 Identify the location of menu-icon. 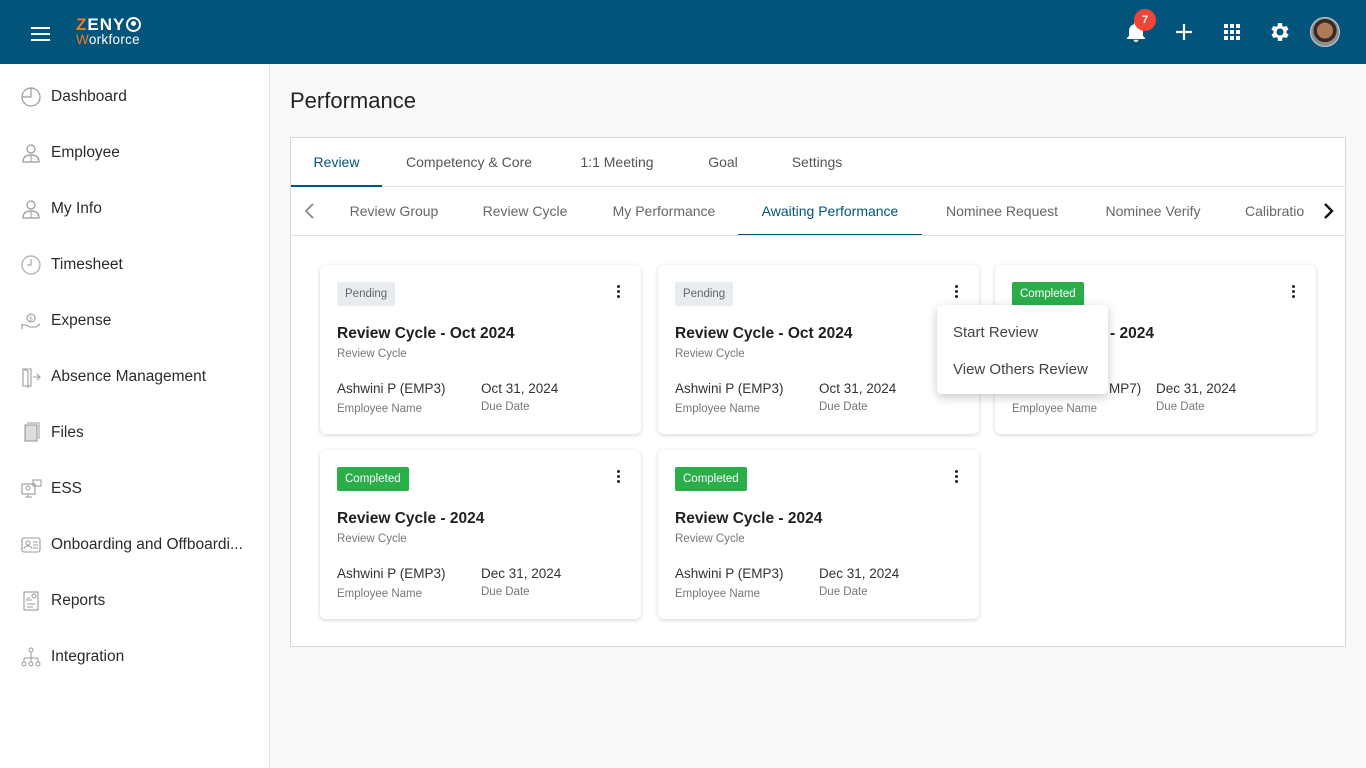
(40, 34).